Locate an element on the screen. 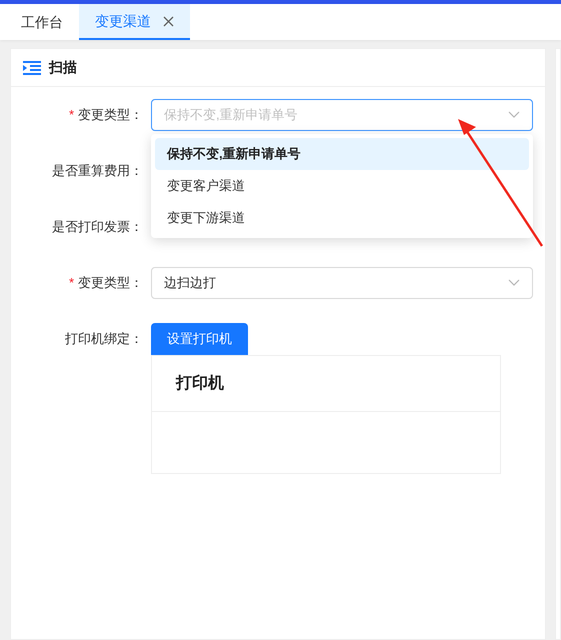 The height and width of the screenshot is (640, 561). dropdown-option: 变更下游渠道 is located at coordinates (342, 218).